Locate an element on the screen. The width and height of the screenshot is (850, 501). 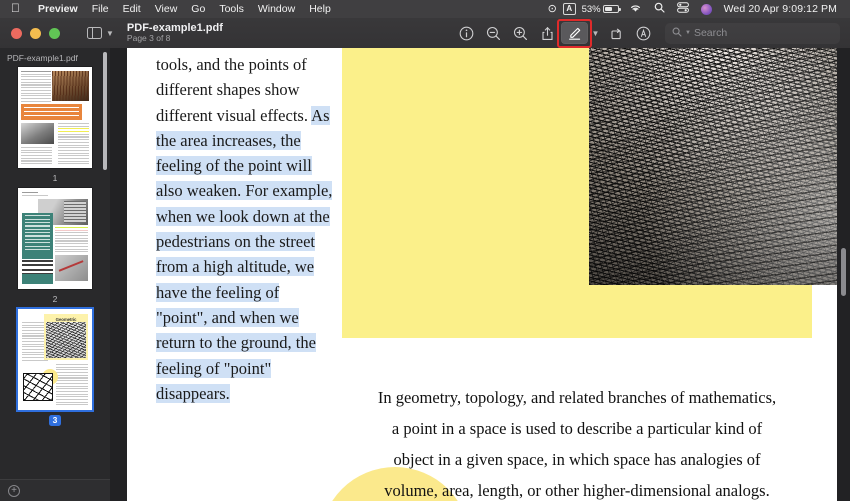
thumb1-photo is located at coordinates (70, 86).